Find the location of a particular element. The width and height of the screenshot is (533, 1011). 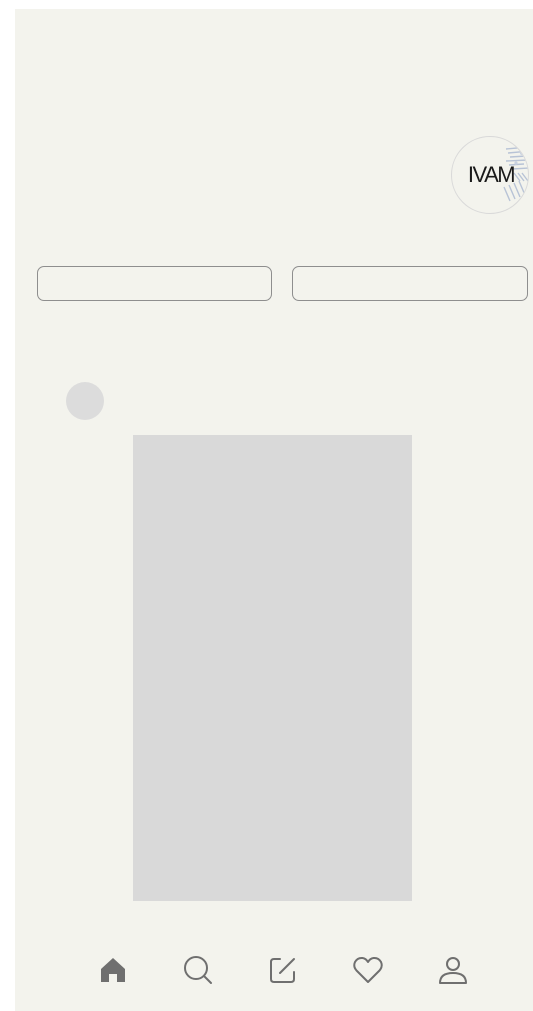

nav-home-button is located at coordinates (113, 970).